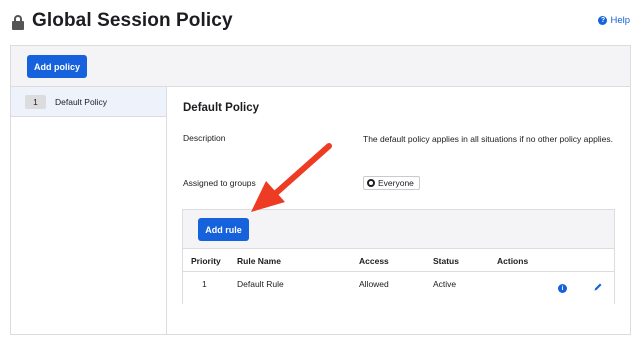 Image resolution: width=640 pixels, height=339 pixels. Describe the element at coordinates (374, 284) in the screenshot. I see `rule-access: Allowed` at that location.